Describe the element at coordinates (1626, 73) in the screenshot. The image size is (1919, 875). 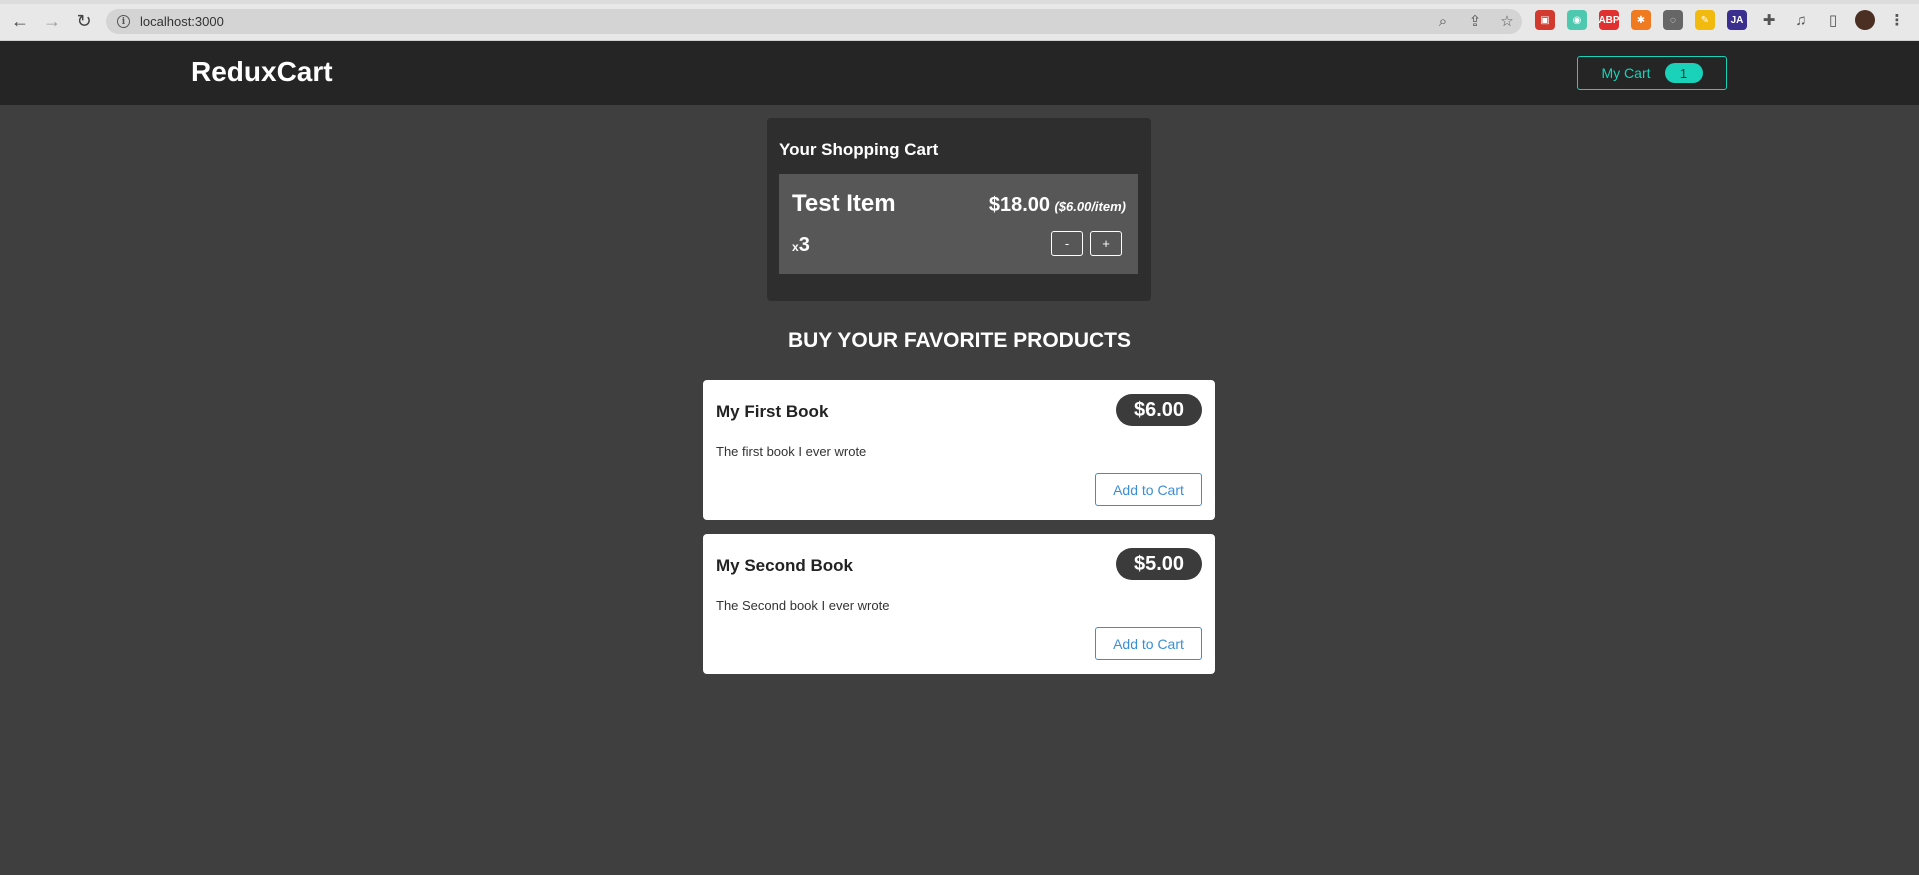
I see `my-cart-label: My Cart` at that location.